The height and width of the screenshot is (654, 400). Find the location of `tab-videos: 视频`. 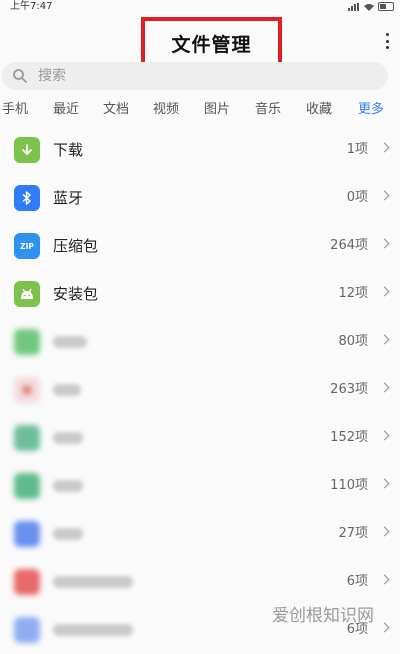

tab-videos: 视频 is located at coordinates (166, 110).